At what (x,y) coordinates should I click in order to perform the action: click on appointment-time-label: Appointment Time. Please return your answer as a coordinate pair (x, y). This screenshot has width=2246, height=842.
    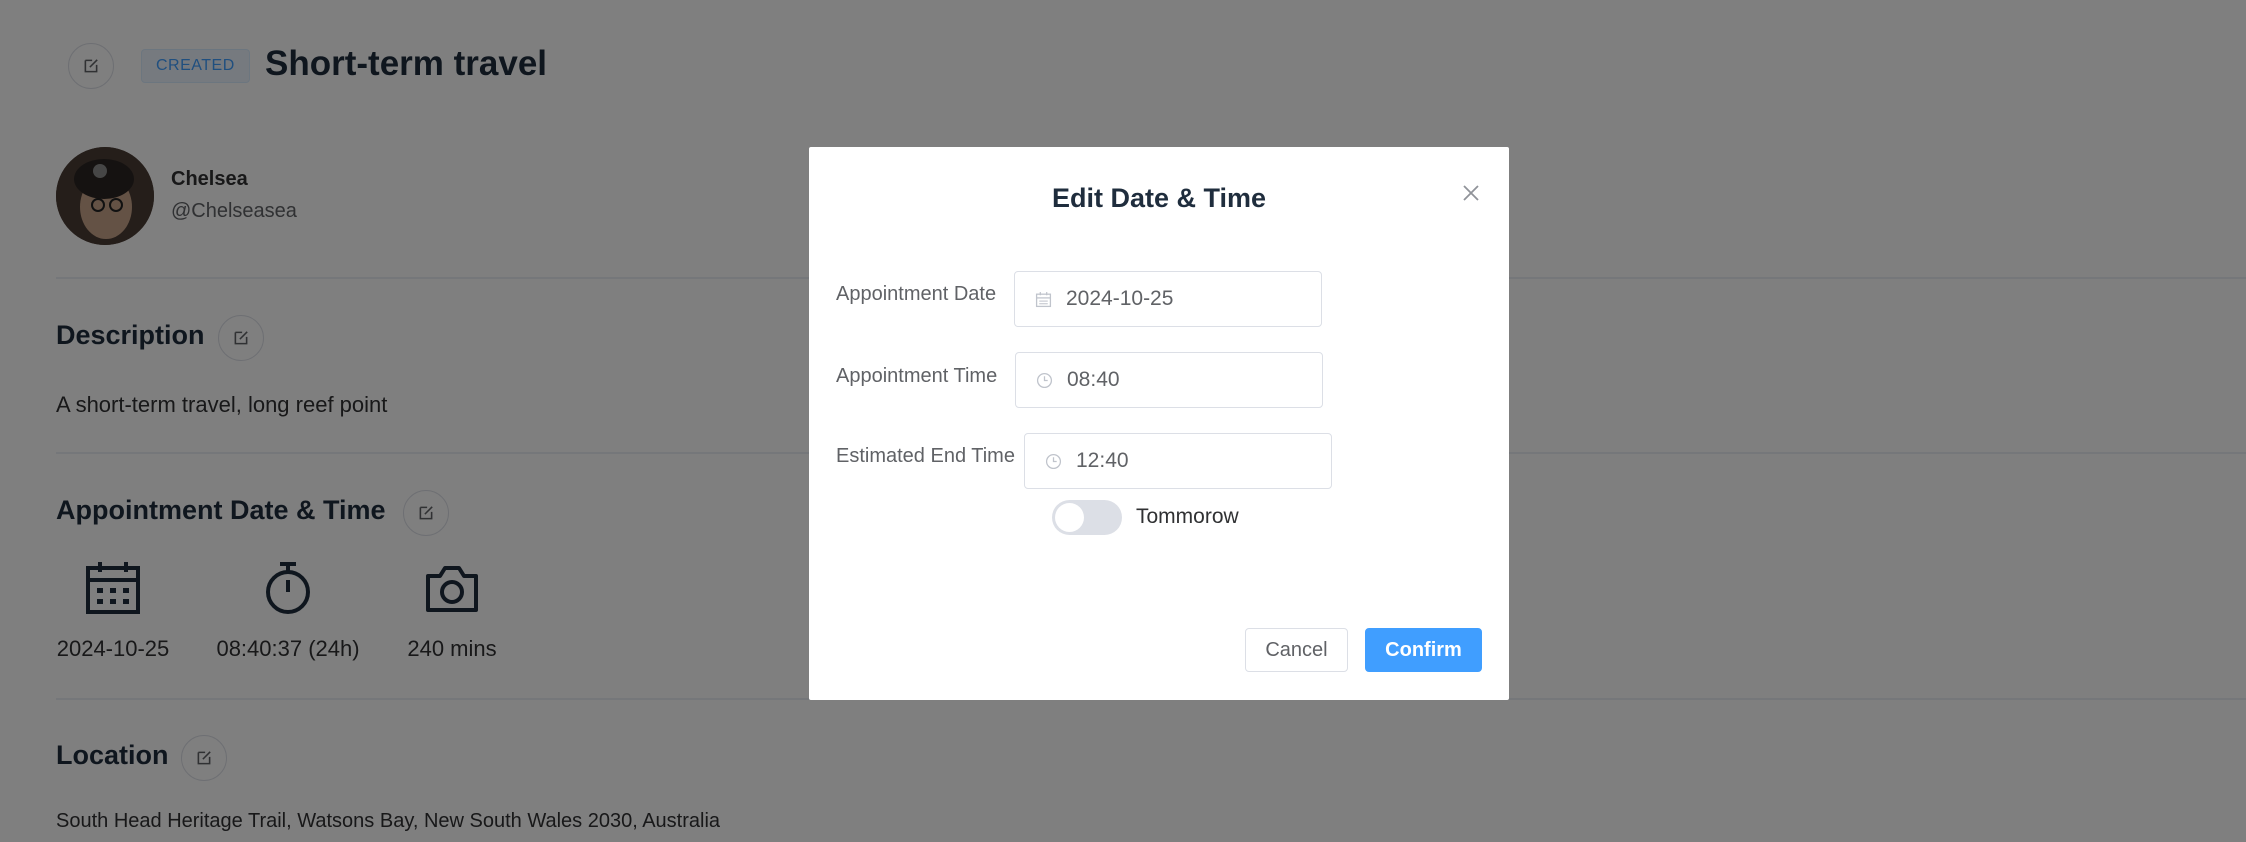
    Looking at the image, I should click on (917, 376).